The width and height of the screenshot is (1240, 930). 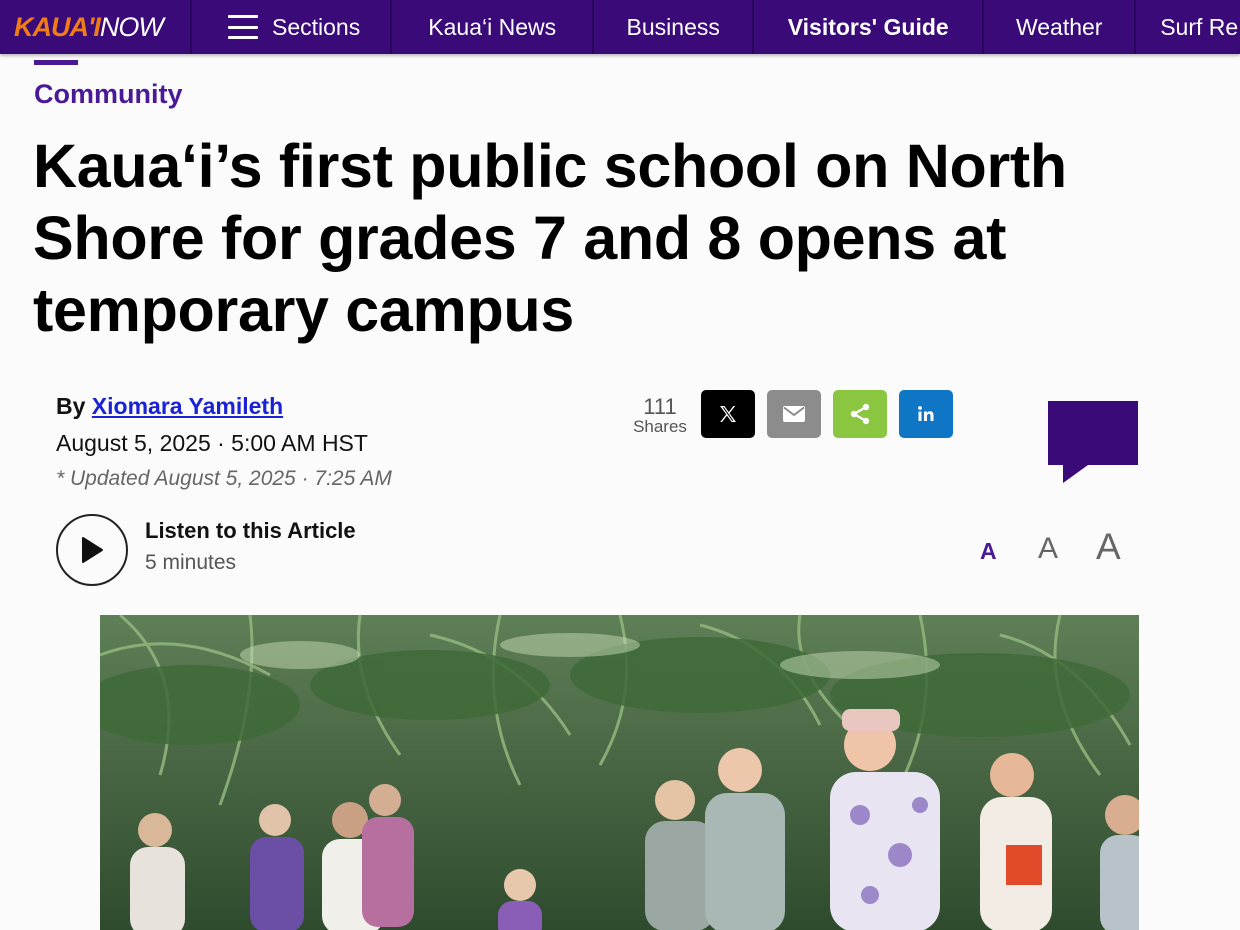 I want to click on share-count: 111 Shares, so click(x=660, y=416).